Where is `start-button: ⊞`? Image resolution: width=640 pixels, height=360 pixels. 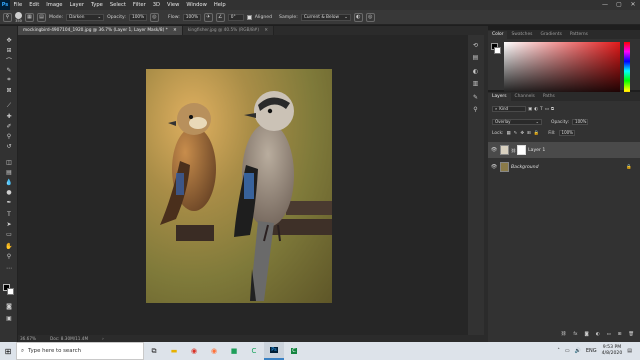 start-button: ⊞ is located at coordinates (8, 351).